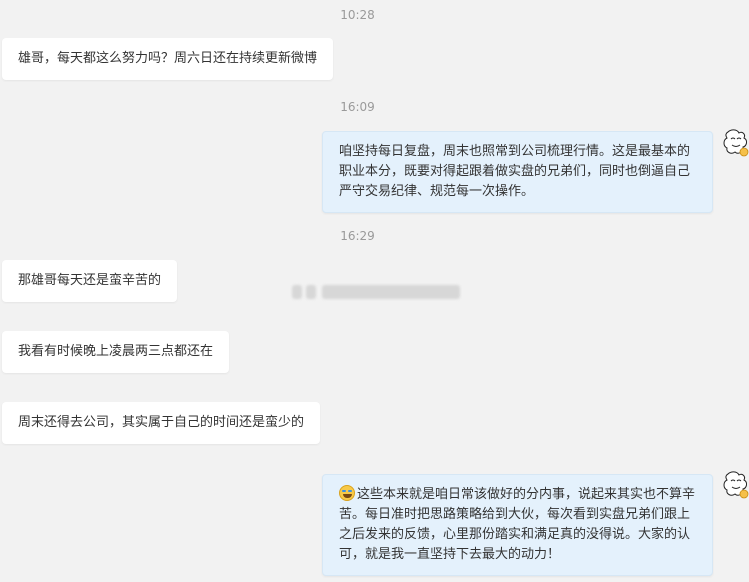  I want to click on message-text: 我看有时候晚上凌晨两三点都还在, so click(116, 351).